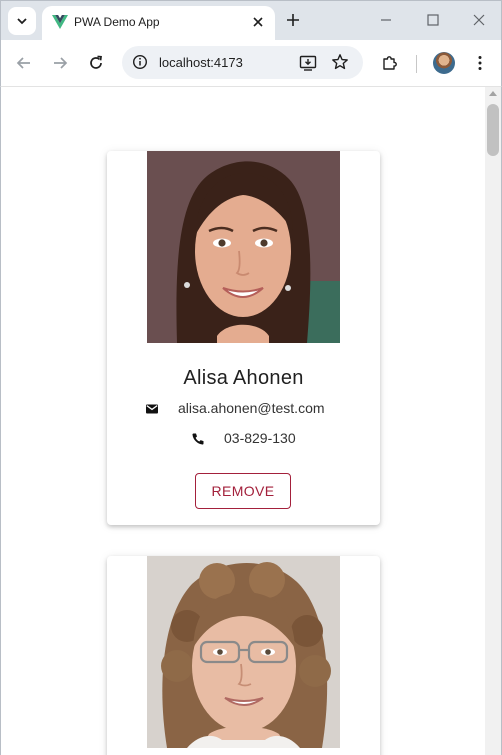  What do you see at coordinates (201, 62) in the screenshot?
I see `address-url: localhost:4173` at bounding box center [201, 62].